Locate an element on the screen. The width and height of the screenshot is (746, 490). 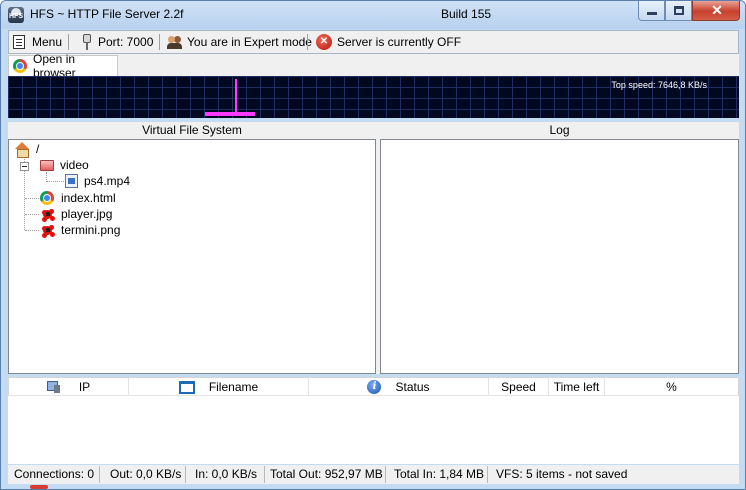
graph-baseline is located at coordinates (230, 114).